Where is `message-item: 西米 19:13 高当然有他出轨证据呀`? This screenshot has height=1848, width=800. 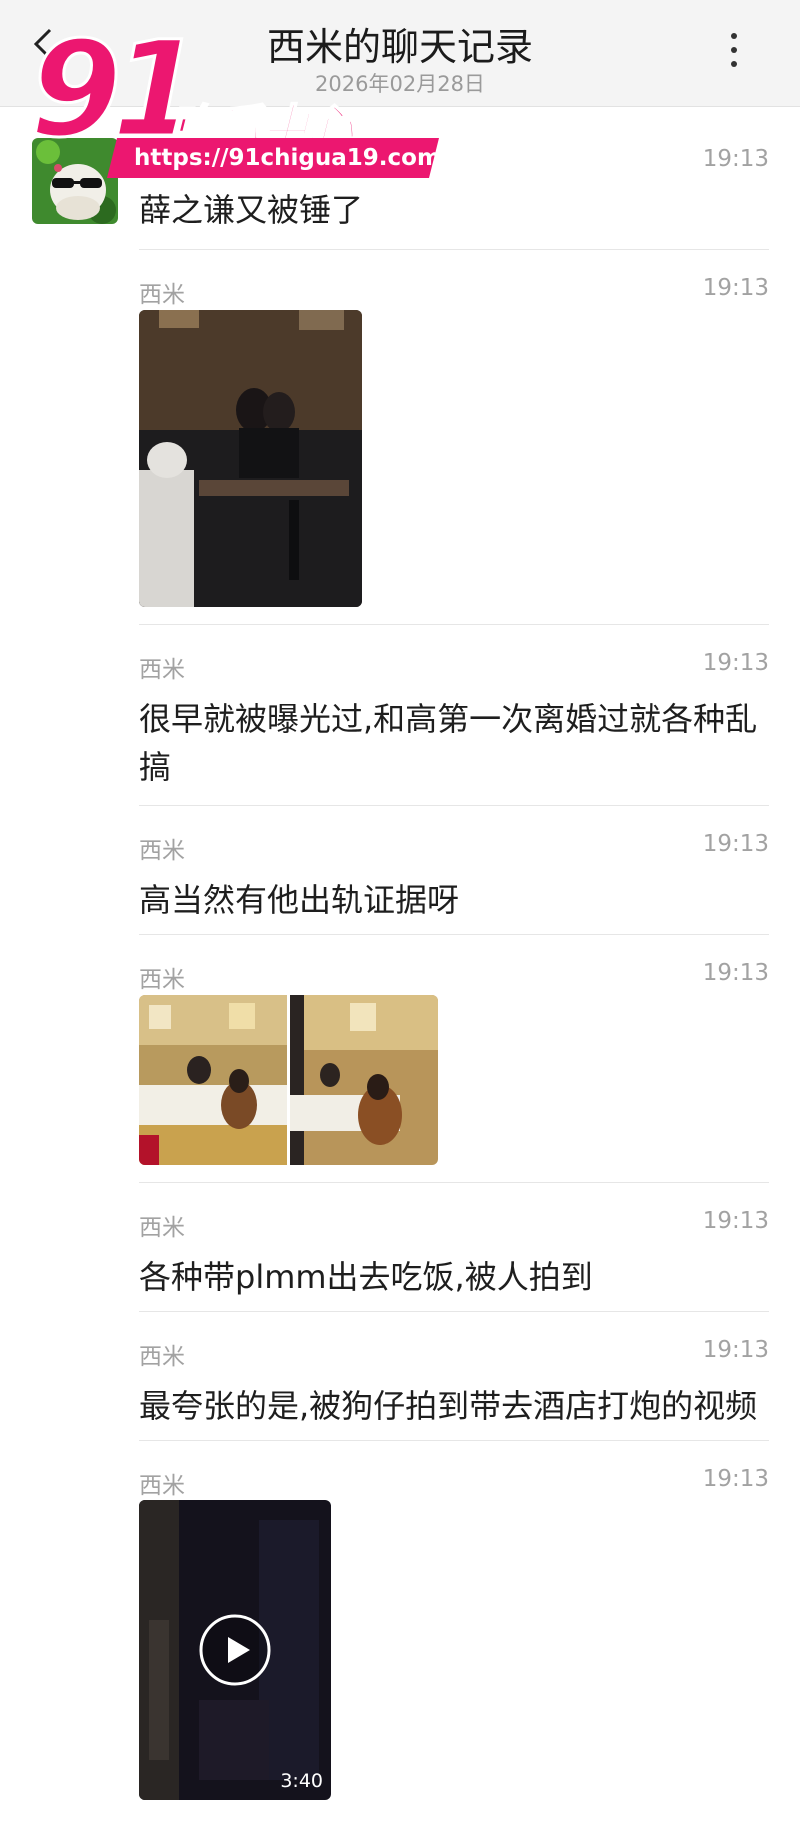
message-item: 西米 19:13 高当然有他出轨证据呀 is located at coordinates (454, 876).